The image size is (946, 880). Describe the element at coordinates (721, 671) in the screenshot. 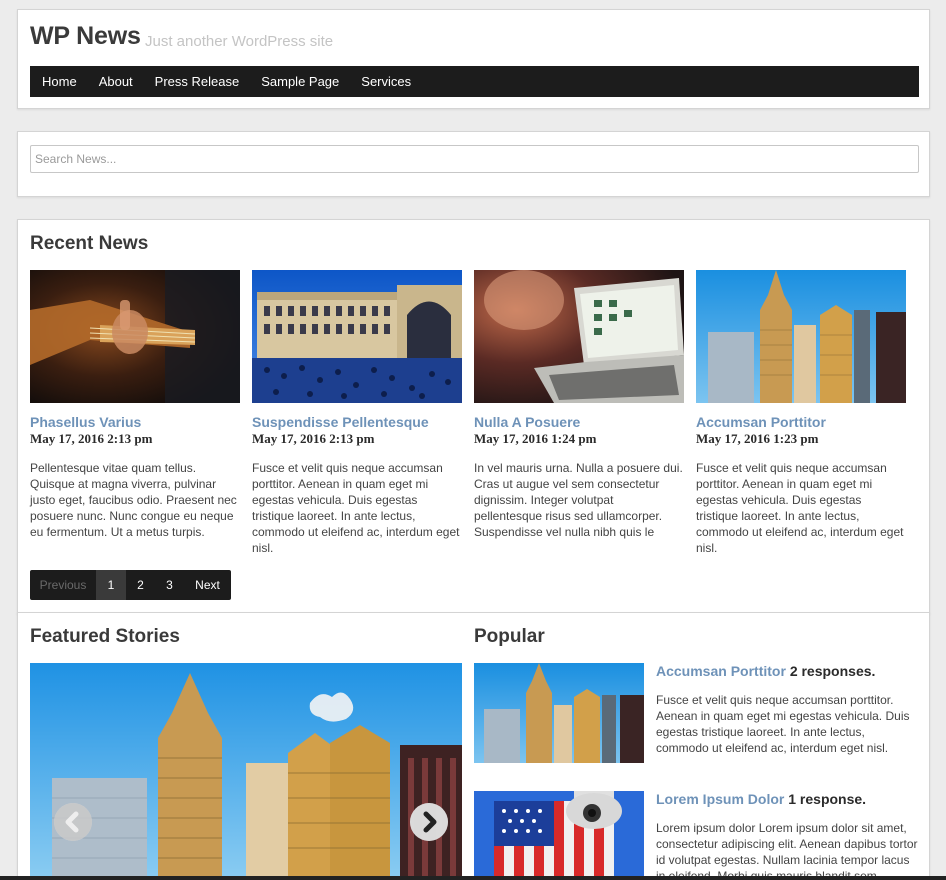

I see `popular-title-link: Accumsan Porttitor` at that location.